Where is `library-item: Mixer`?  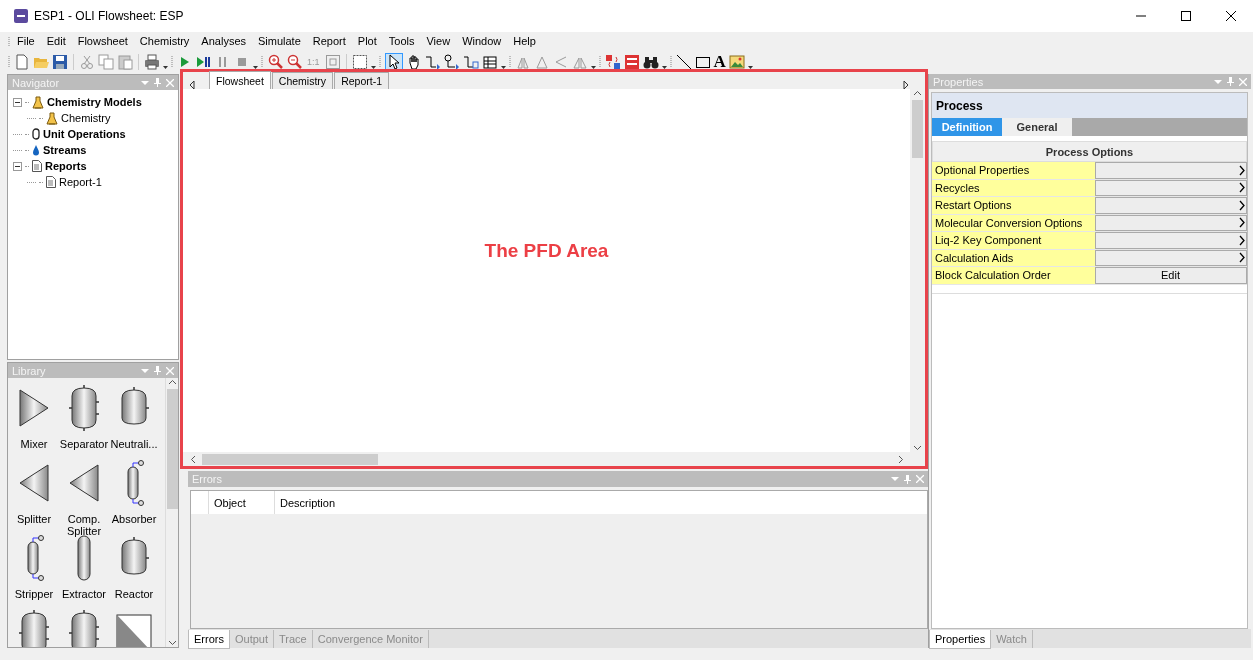 library-item: Mixer is located at coordinates (34, 421).